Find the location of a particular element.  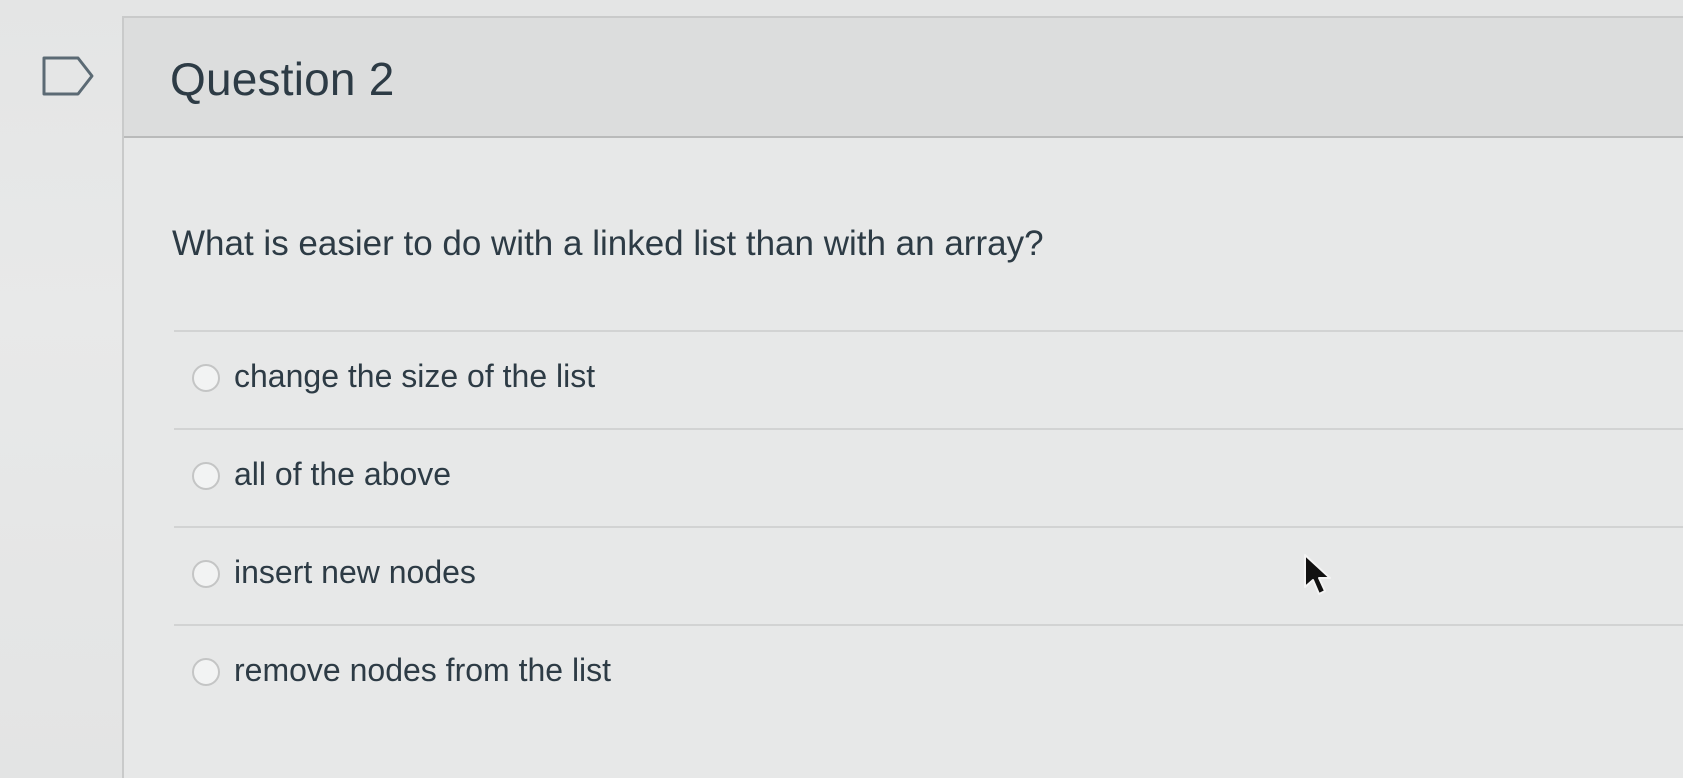

answer-label: insert new nodes is located at coordinates (355, 572).